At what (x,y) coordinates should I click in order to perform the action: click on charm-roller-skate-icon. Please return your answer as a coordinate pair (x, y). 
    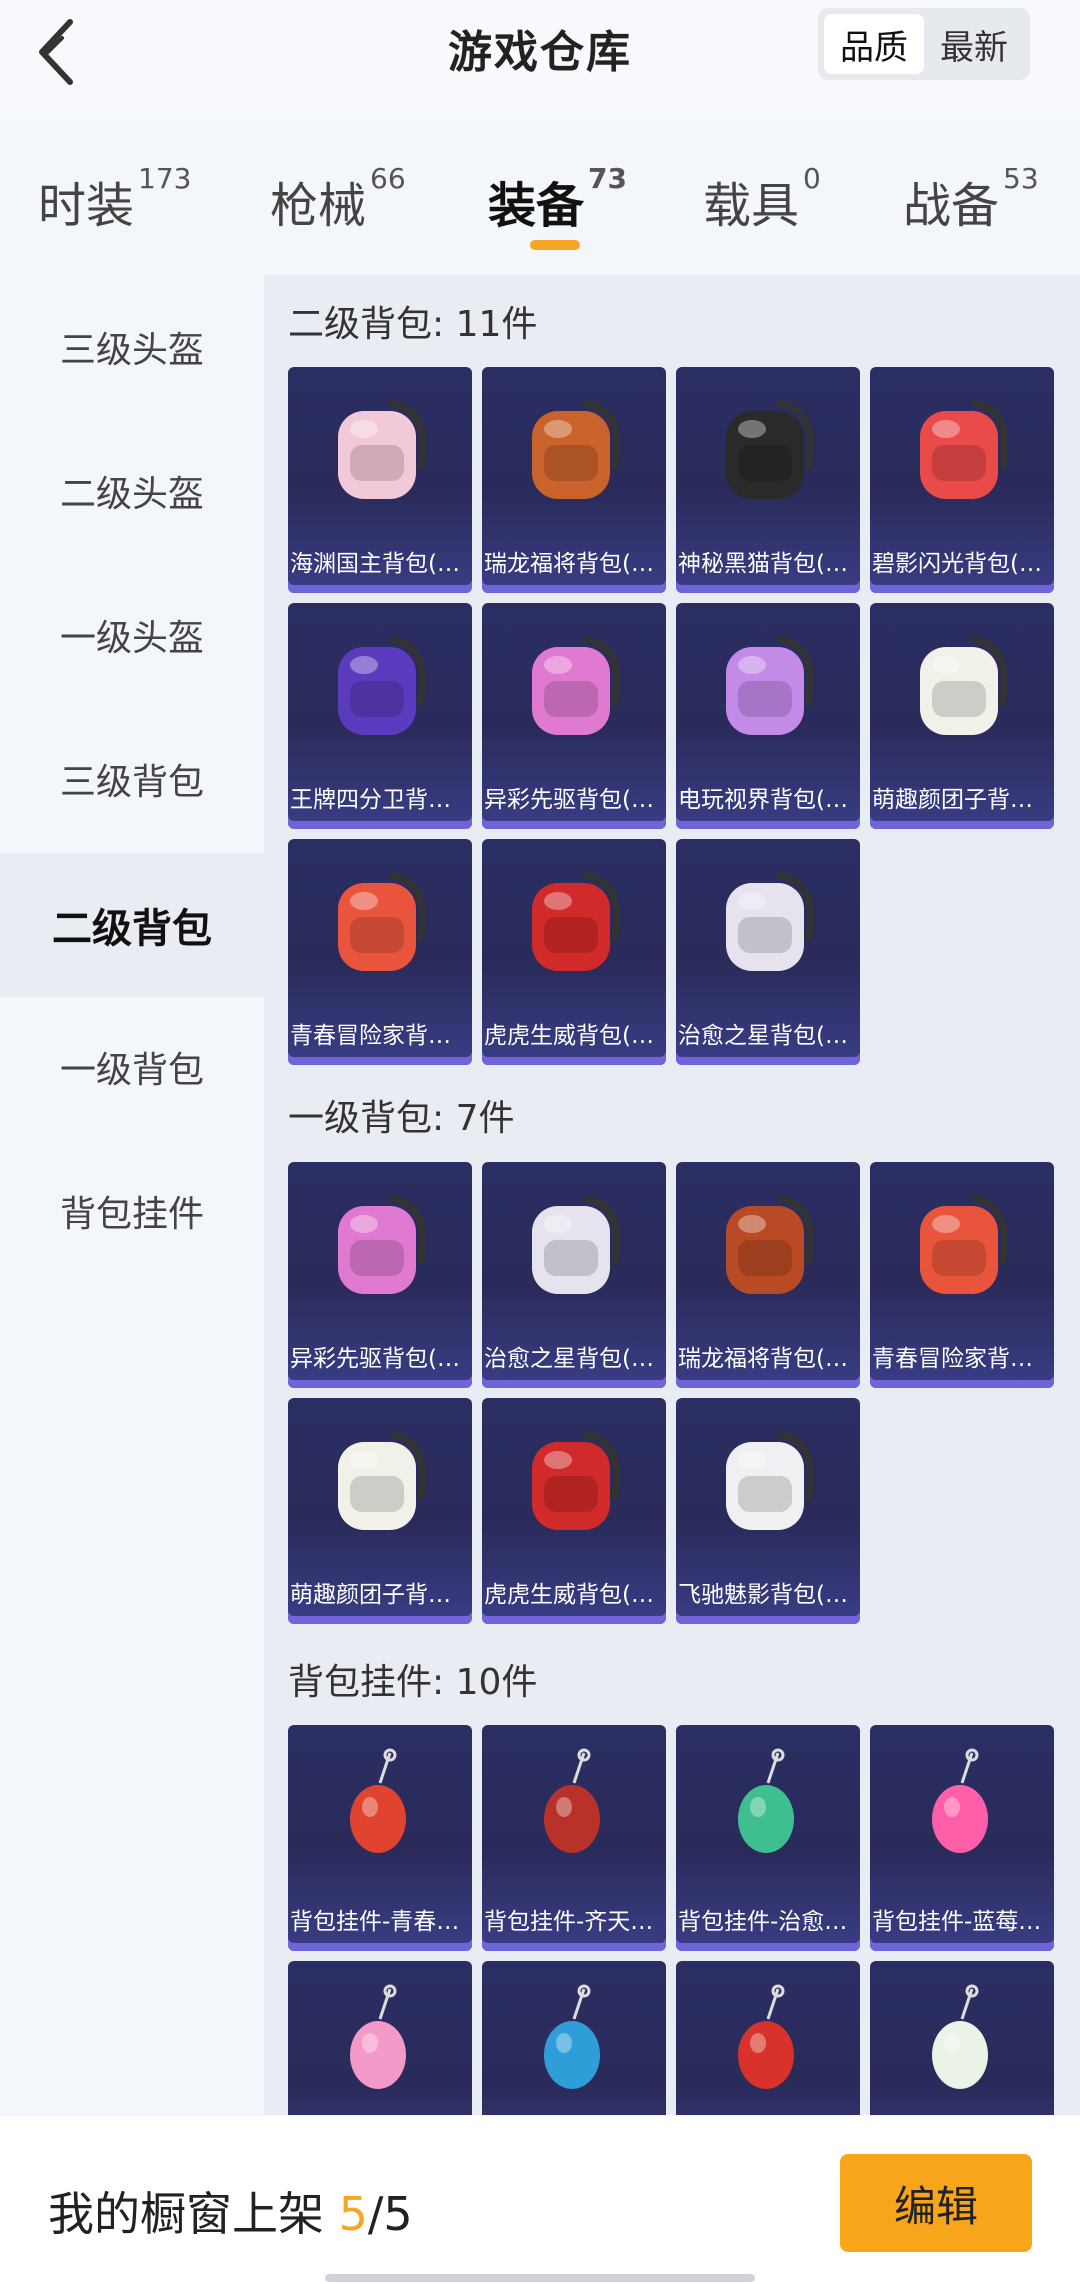
    Looking at the image, I should click on (380, 2043).